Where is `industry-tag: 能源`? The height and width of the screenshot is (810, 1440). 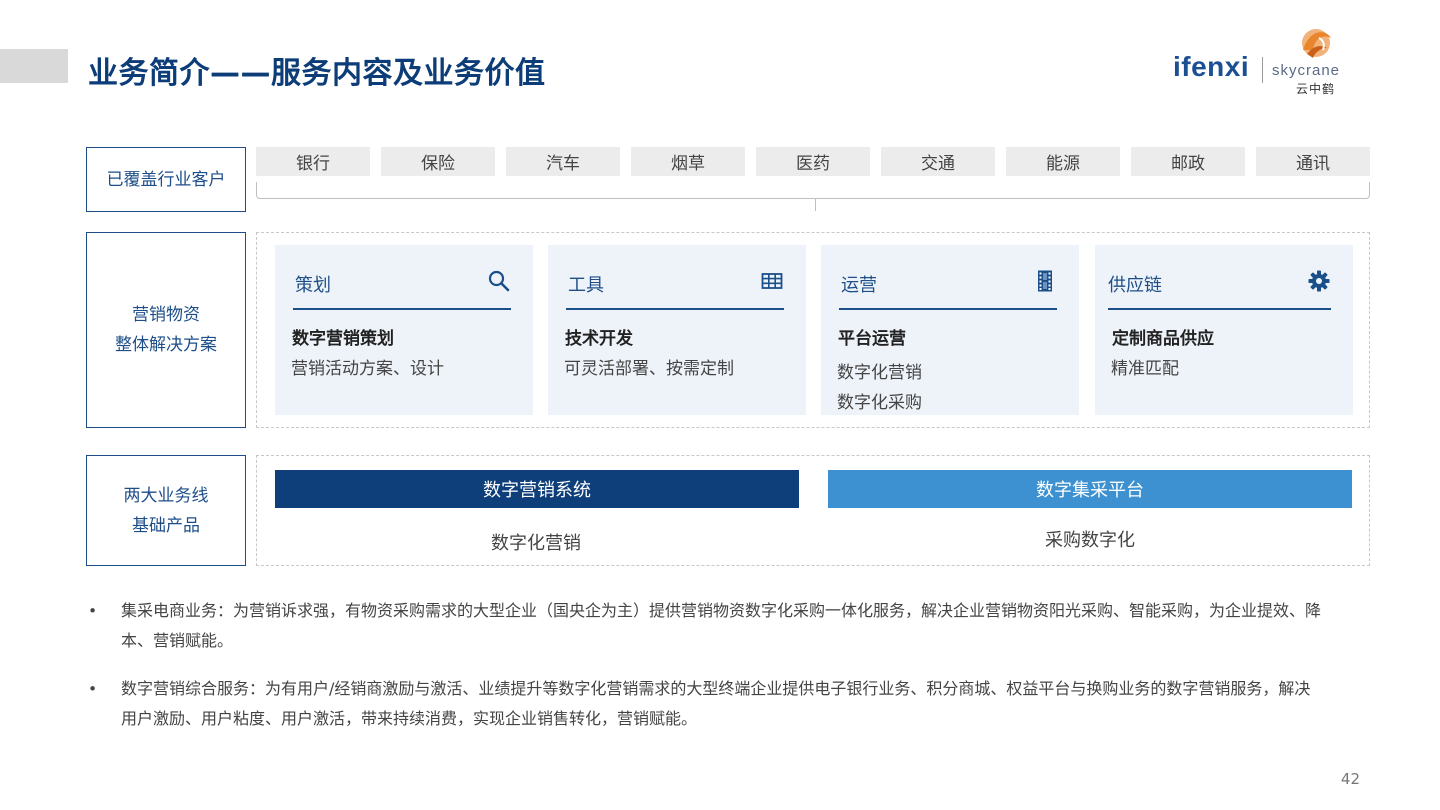
industry-tag: 能源 is located at coordinates (1063, 161).